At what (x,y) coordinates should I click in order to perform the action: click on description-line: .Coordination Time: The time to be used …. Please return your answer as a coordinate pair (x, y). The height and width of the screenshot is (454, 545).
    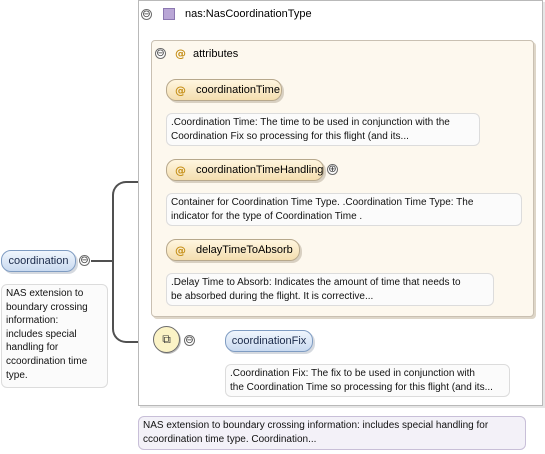
    Looking at the image, I should click on (310, 122).